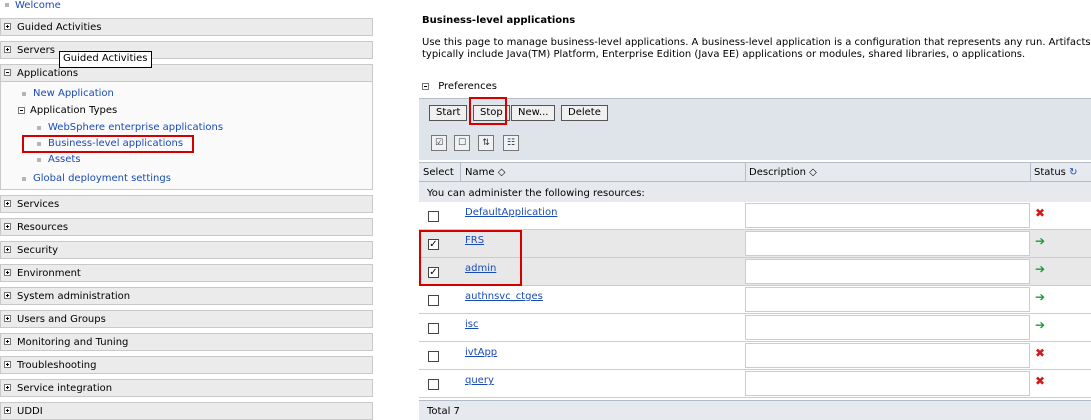 This screenshot has width=1091, height=420. I want to click on nav-welcome-link: Welcome, so click(38, 5).